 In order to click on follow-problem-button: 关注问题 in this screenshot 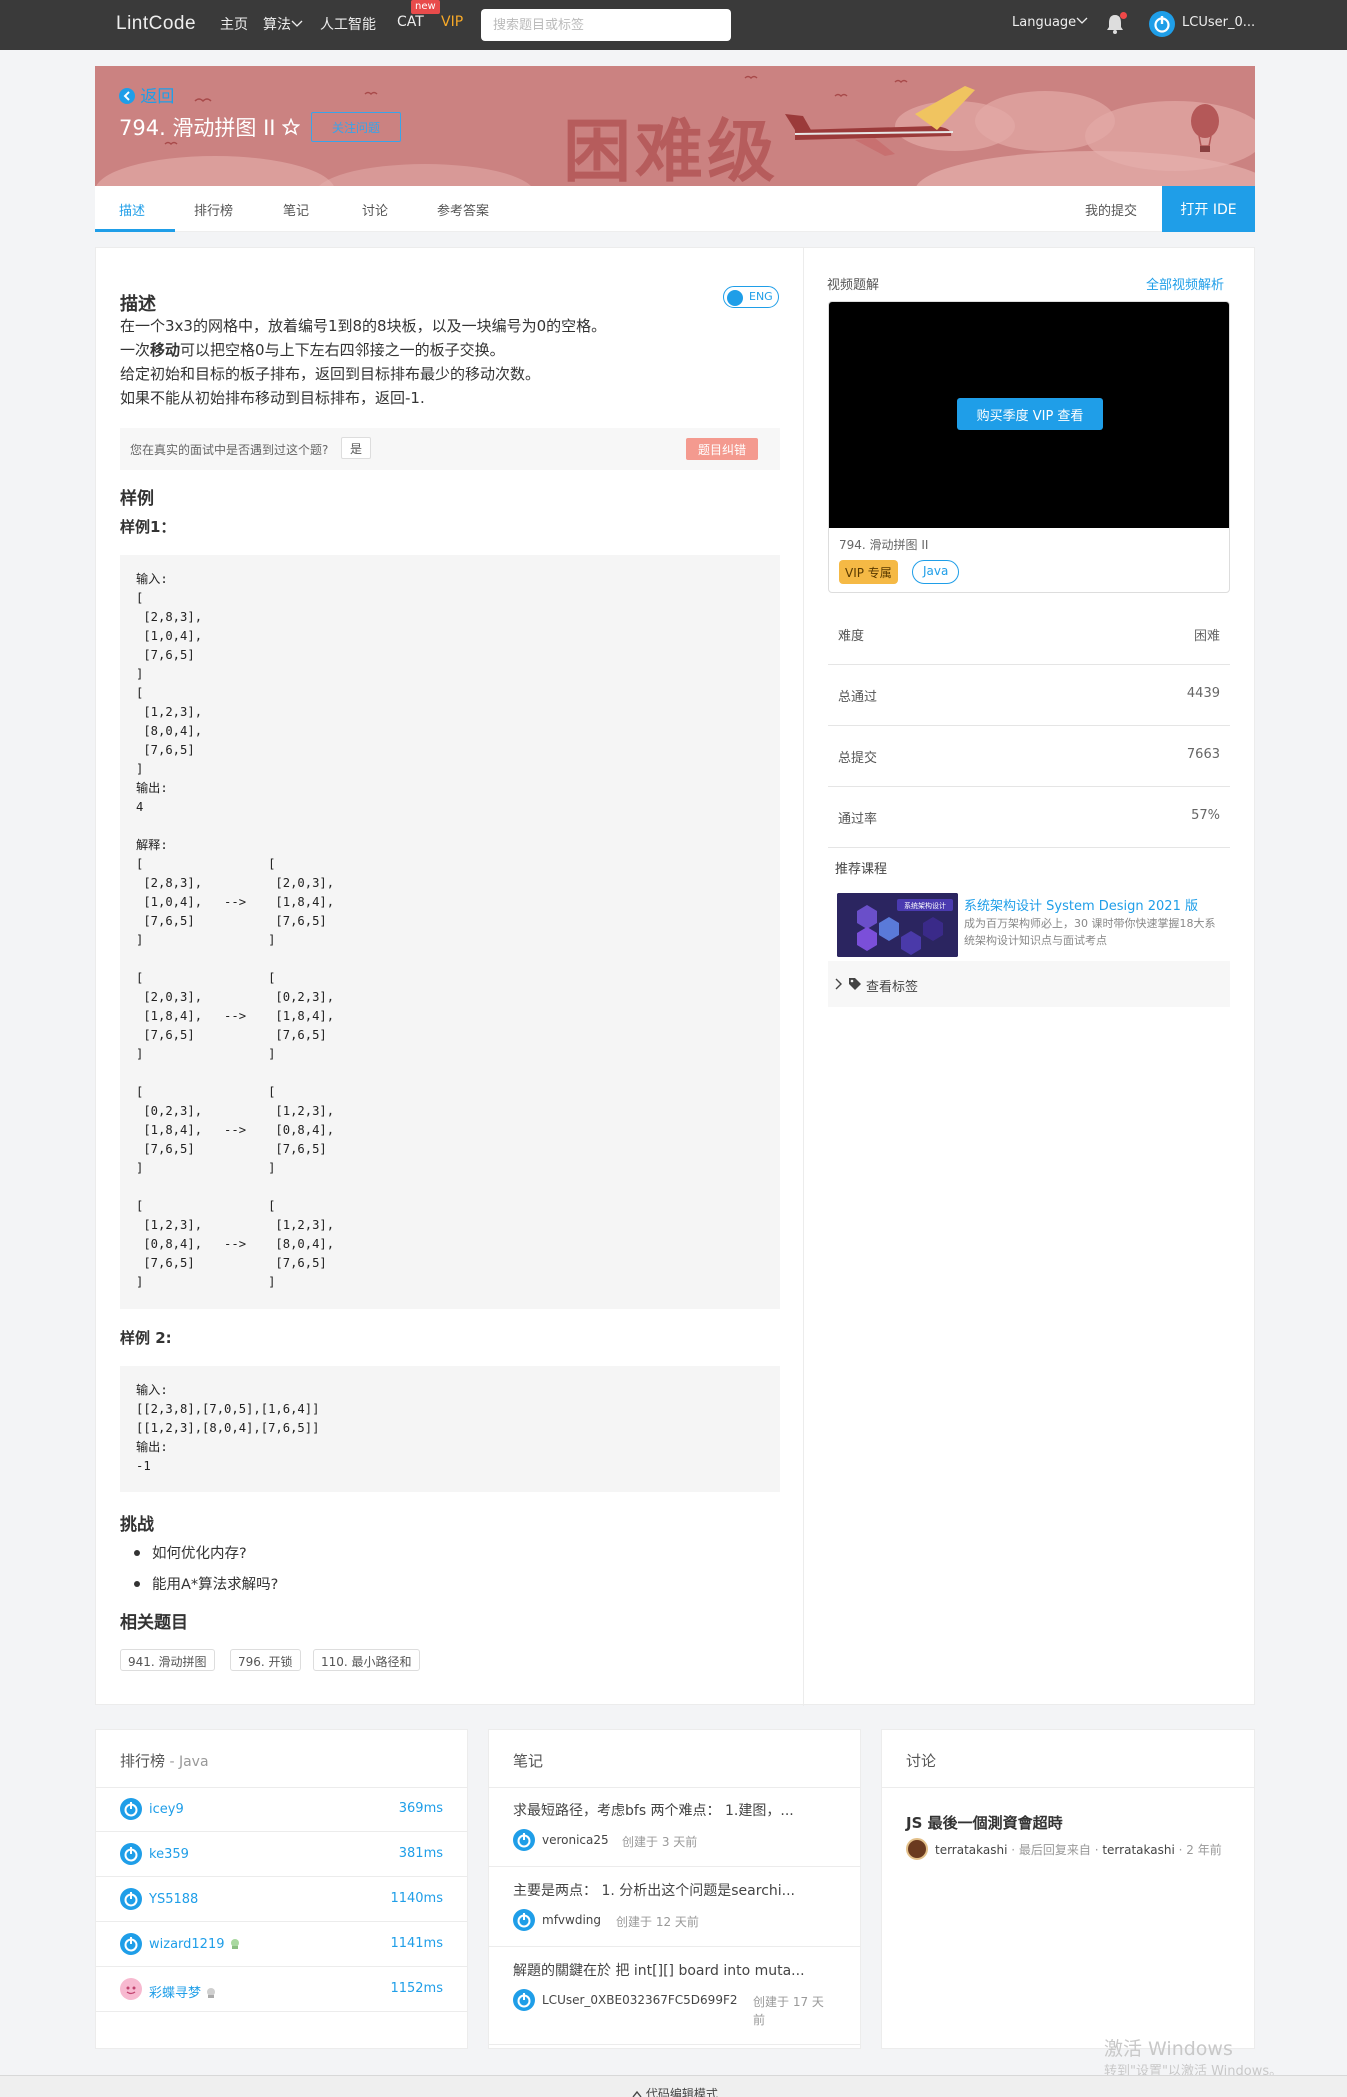, I will do `click(356, 127)`.